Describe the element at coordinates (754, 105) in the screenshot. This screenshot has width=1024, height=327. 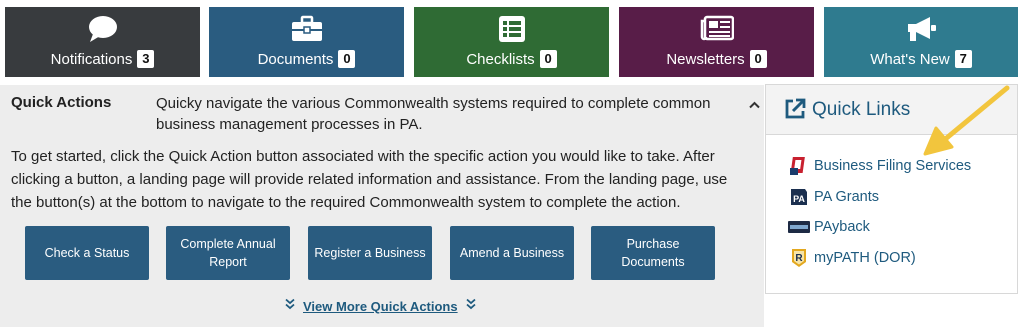
I see `chevron-up-icon` at that location.